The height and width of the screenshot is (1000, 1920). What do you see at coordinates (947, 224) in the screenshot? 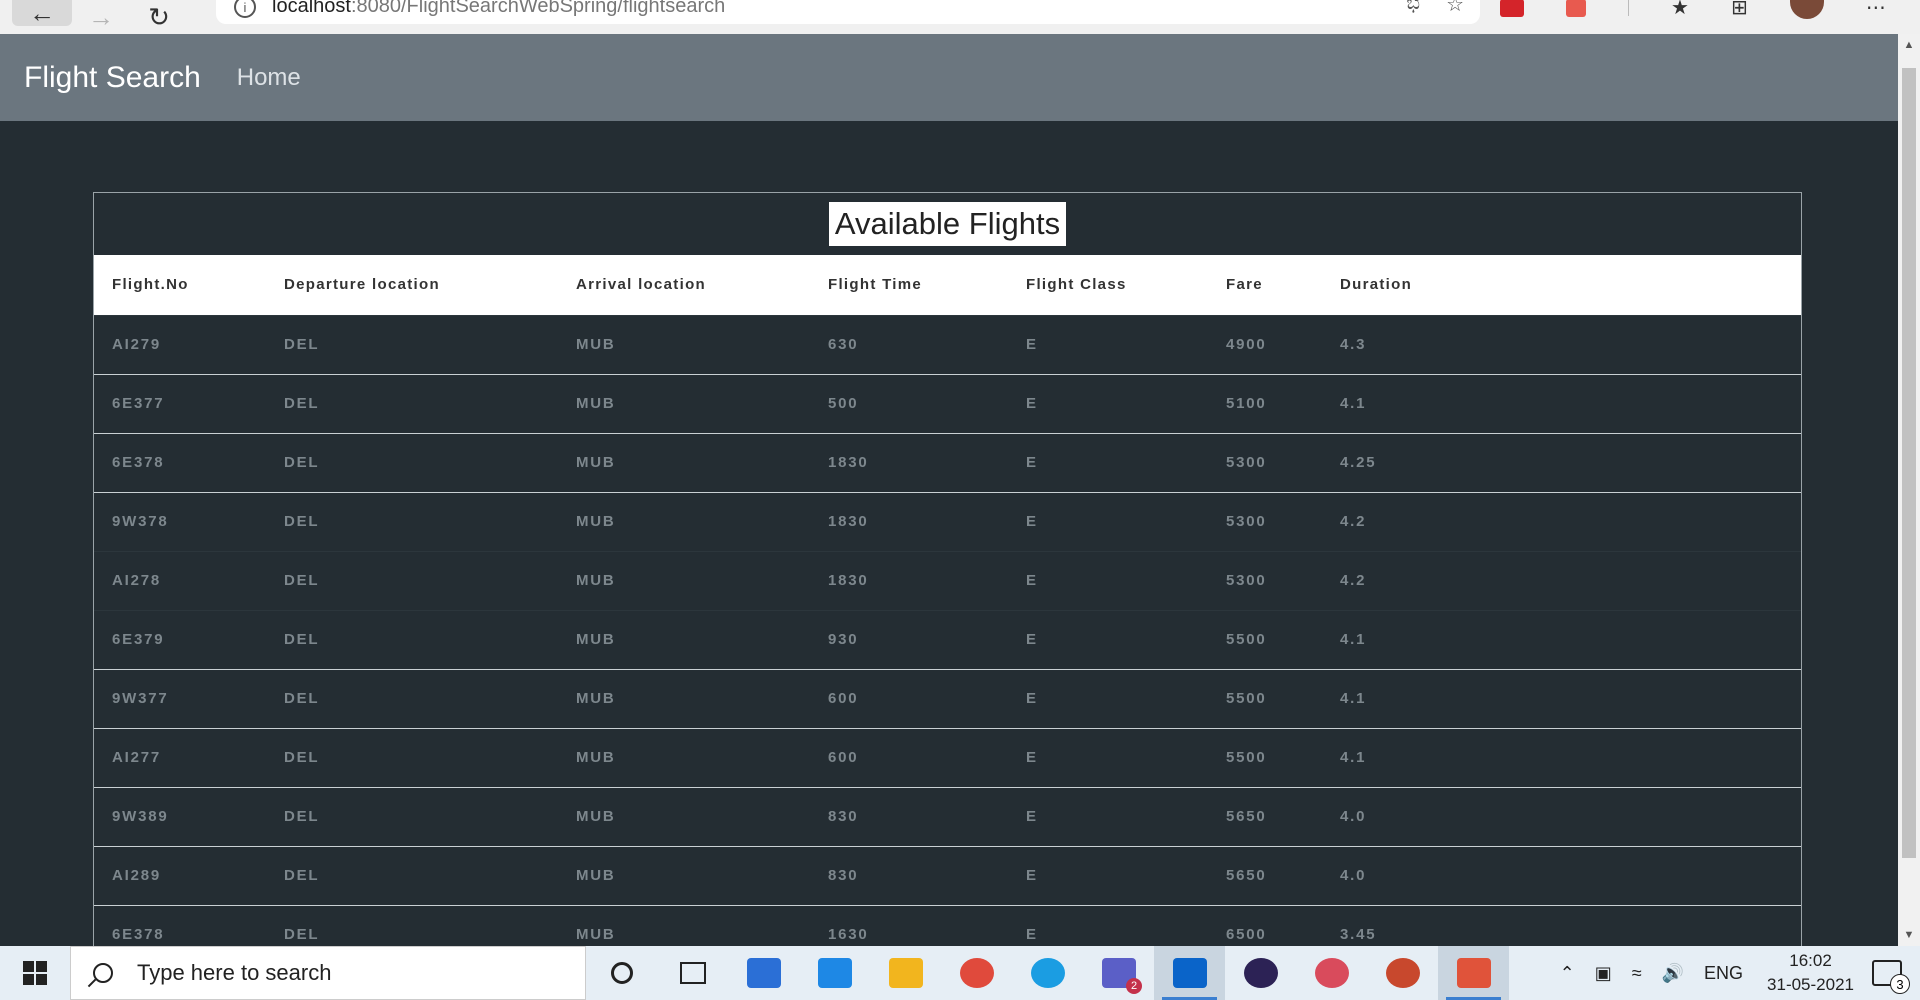
I see `caption-row: Available Flights` at bounding box center [947, 224].